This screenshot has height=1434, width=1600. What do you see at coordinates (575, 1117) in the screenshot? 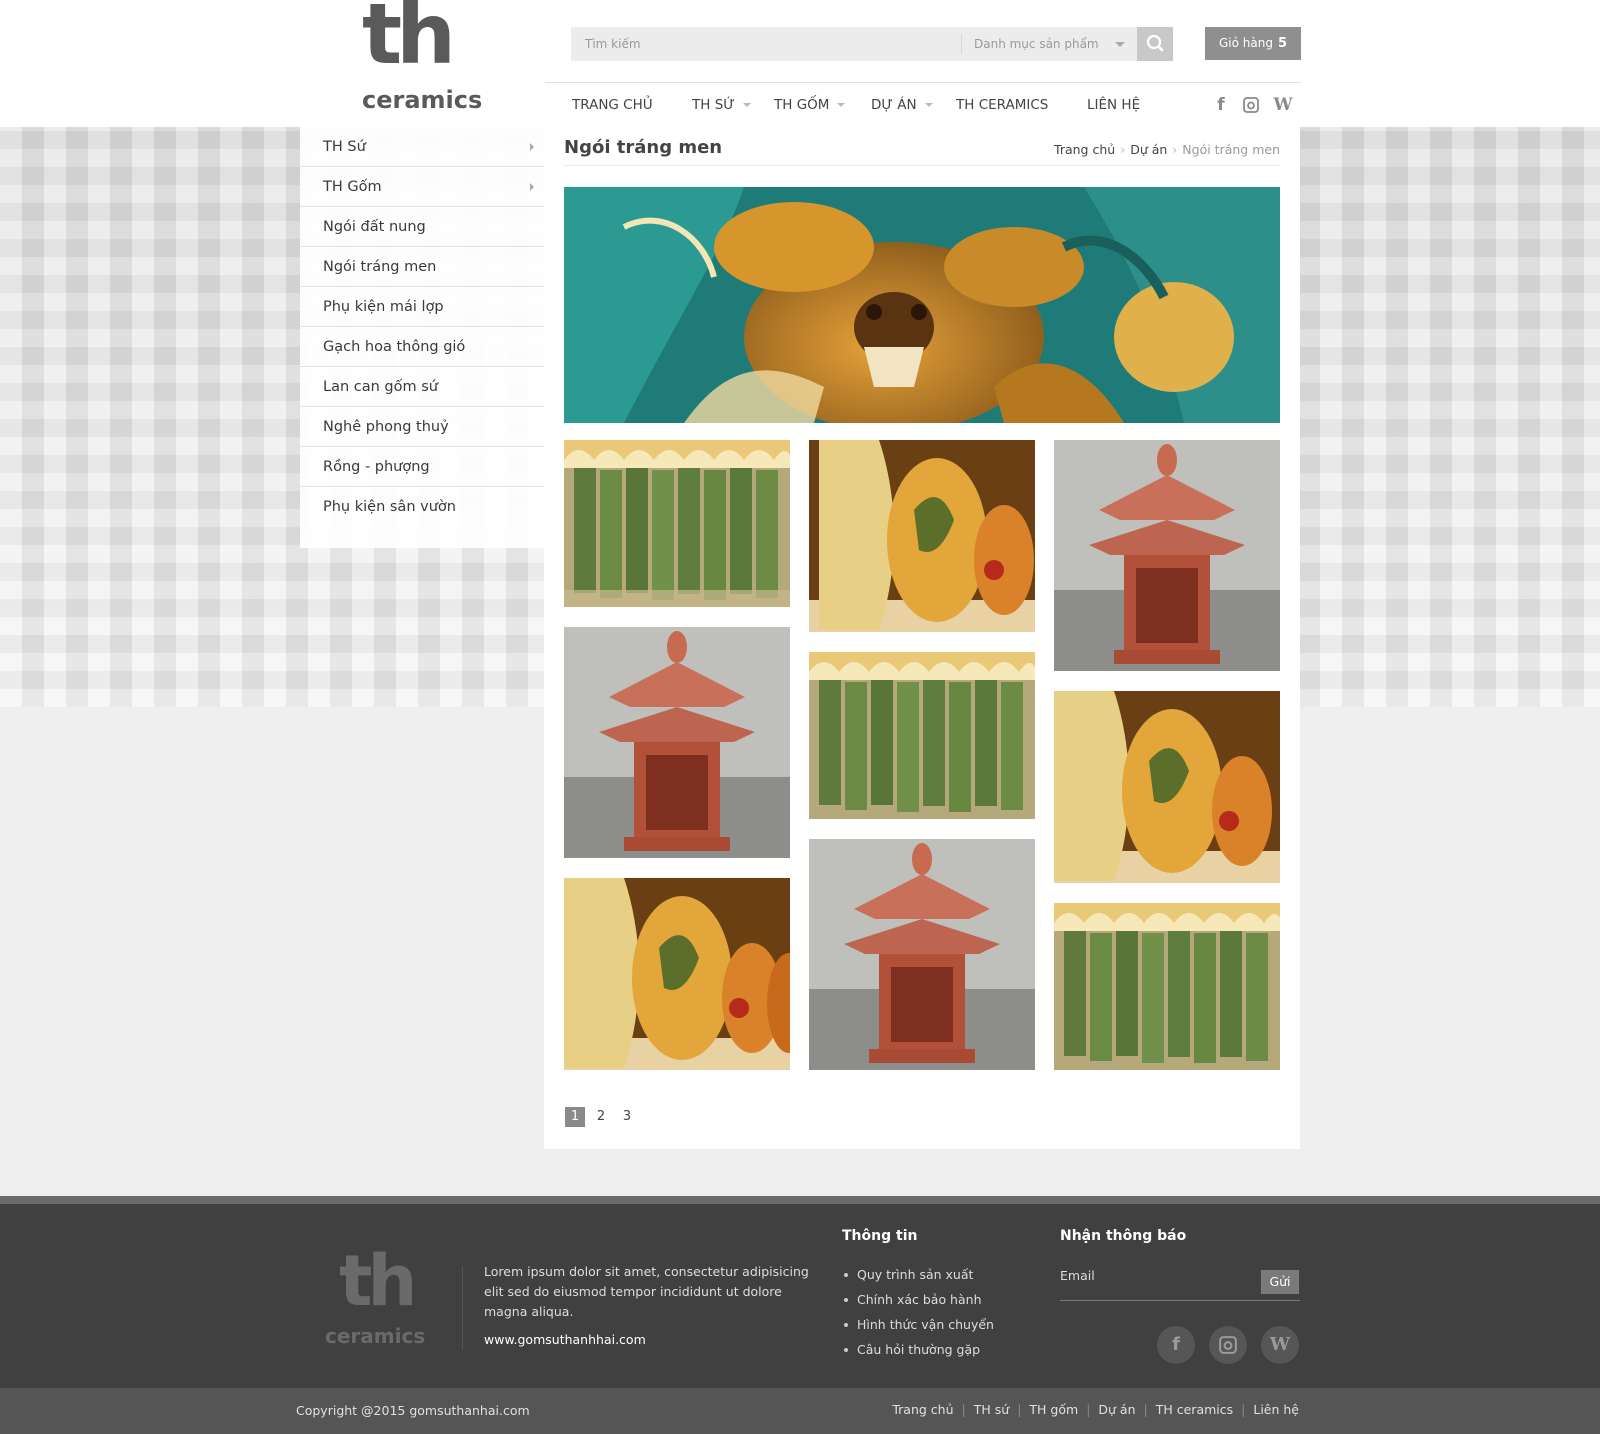
I see `page-1-button: 1` at bounding box center [575, 1117].